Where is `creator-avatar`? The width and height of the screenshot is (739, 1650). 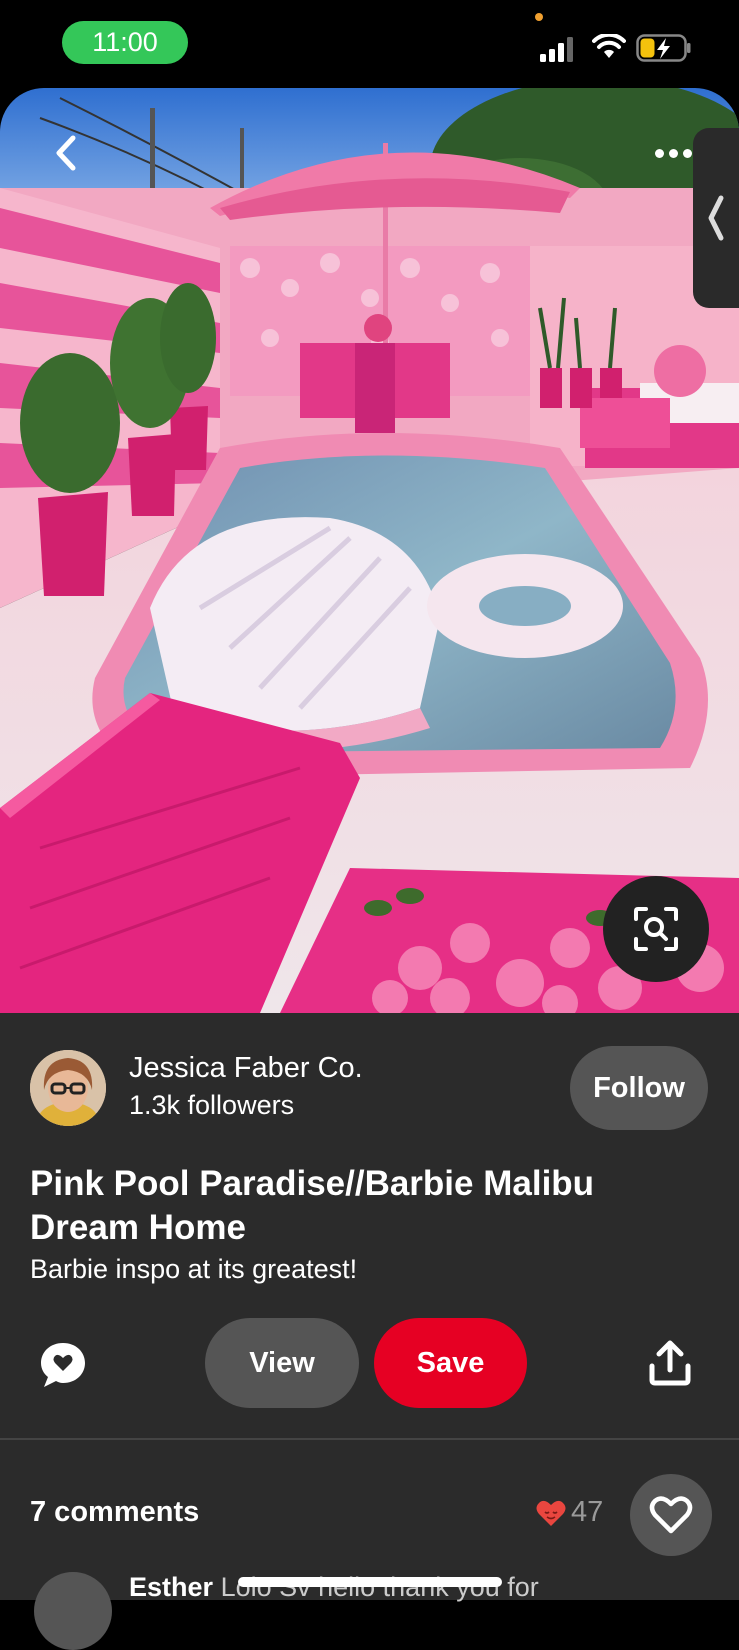
creator-avatar is located at coordinates (68, 1088).